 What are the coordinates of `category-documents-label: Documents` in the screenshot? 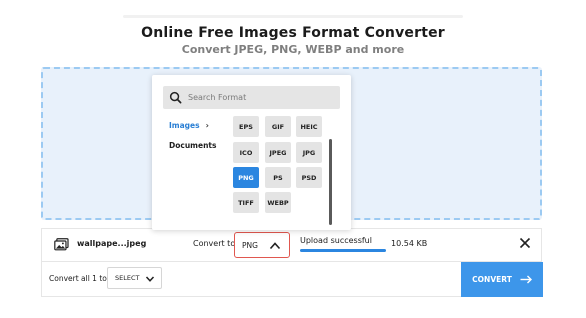 It's located at (193, 145).